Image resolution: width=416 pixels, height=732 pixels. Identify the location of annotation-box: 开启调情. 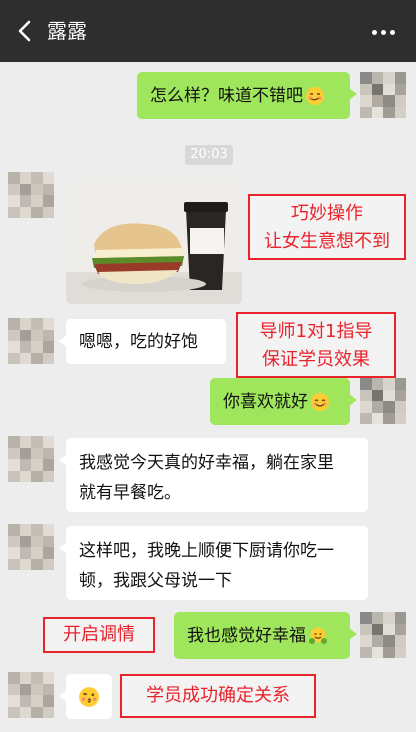
(99, 635).